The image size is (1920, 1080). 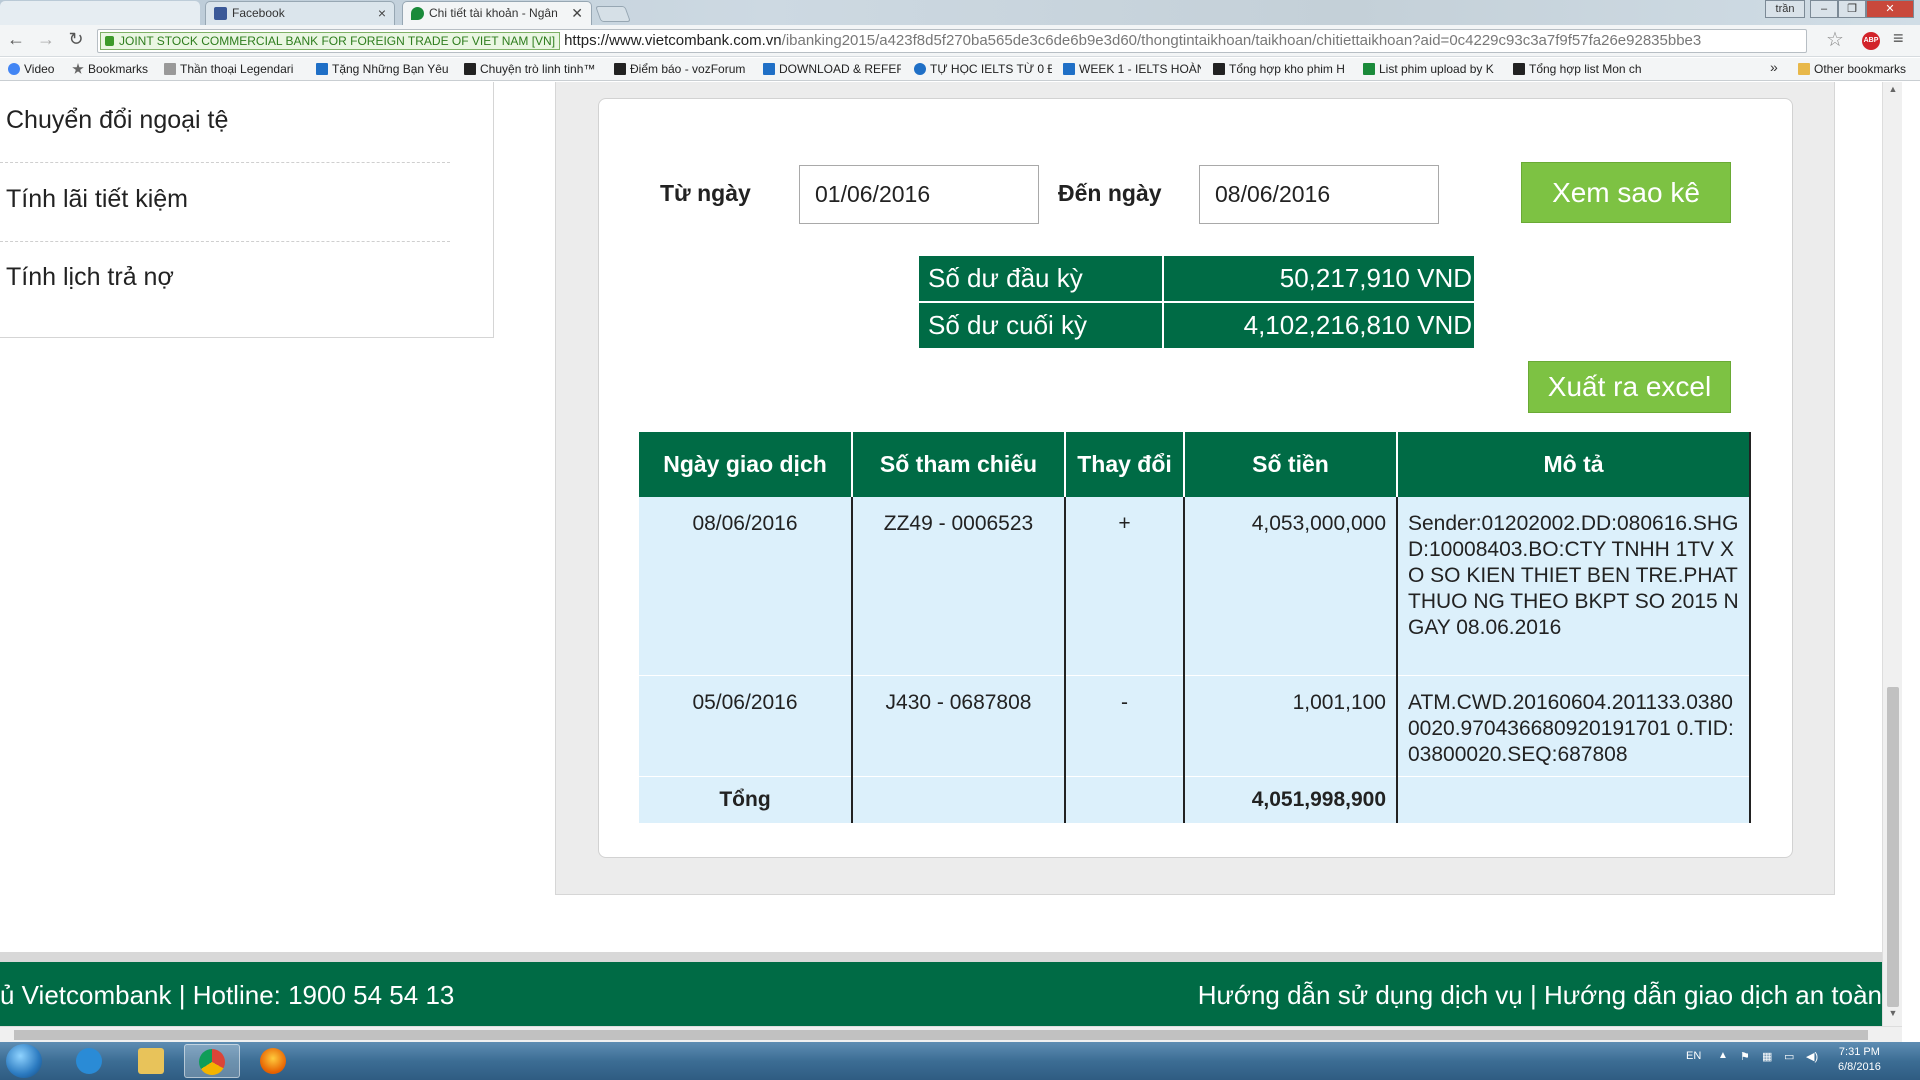 I want to click on bookmark-item: Tổng hợp kho phim H, so click(x=1282, y=69).